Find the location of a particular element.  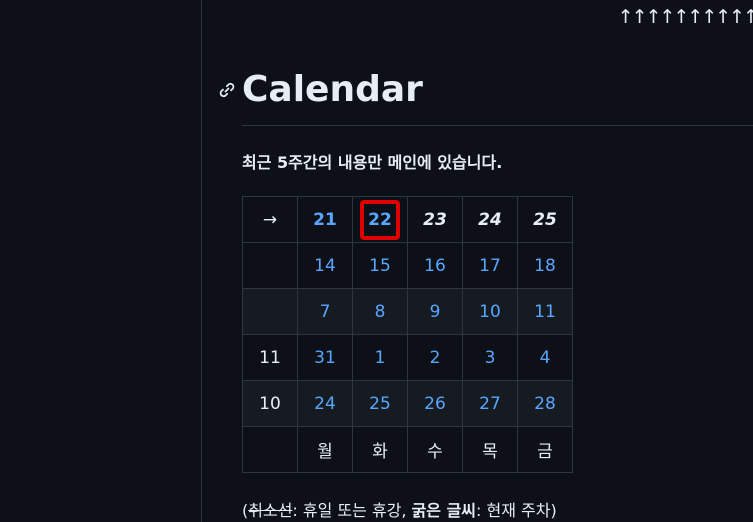

day-link-16: 16 is located at coordinates (435, 265).